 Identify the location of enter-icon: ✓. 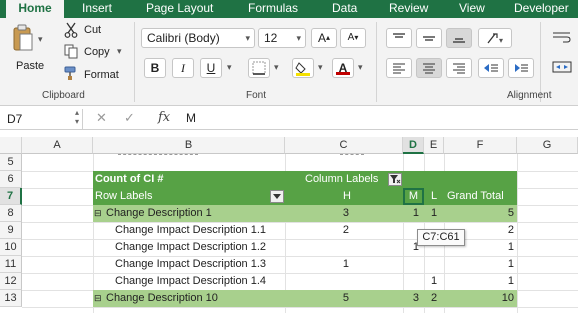
(129, 118).